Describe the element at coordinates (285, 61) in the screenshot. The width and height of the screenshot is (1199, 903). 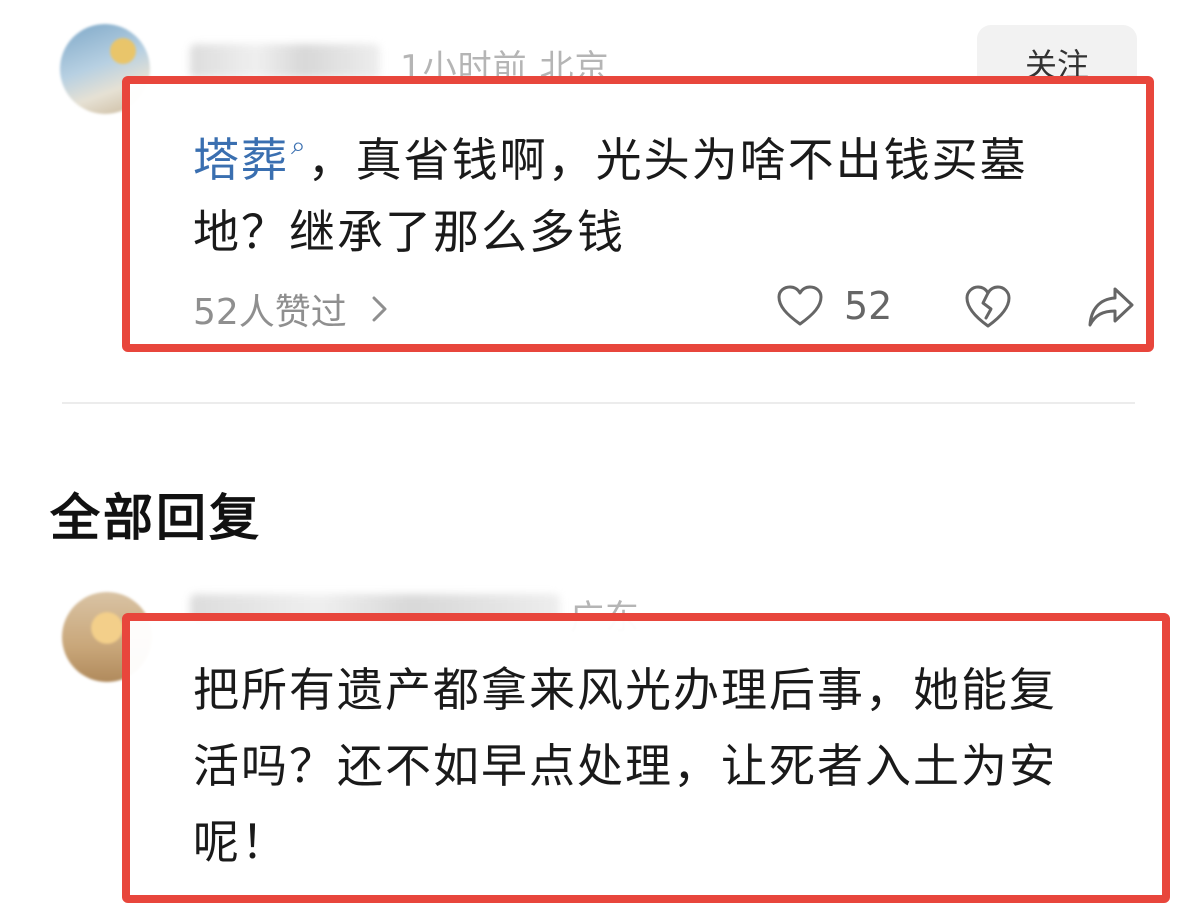
I see `username-blurred` at that location.